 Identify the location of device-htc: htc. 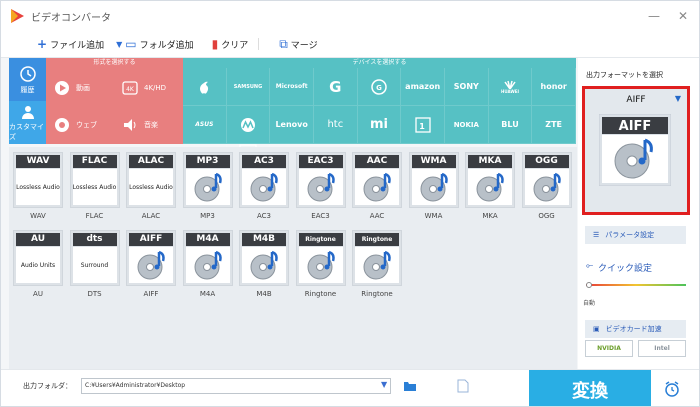
(336, 125).